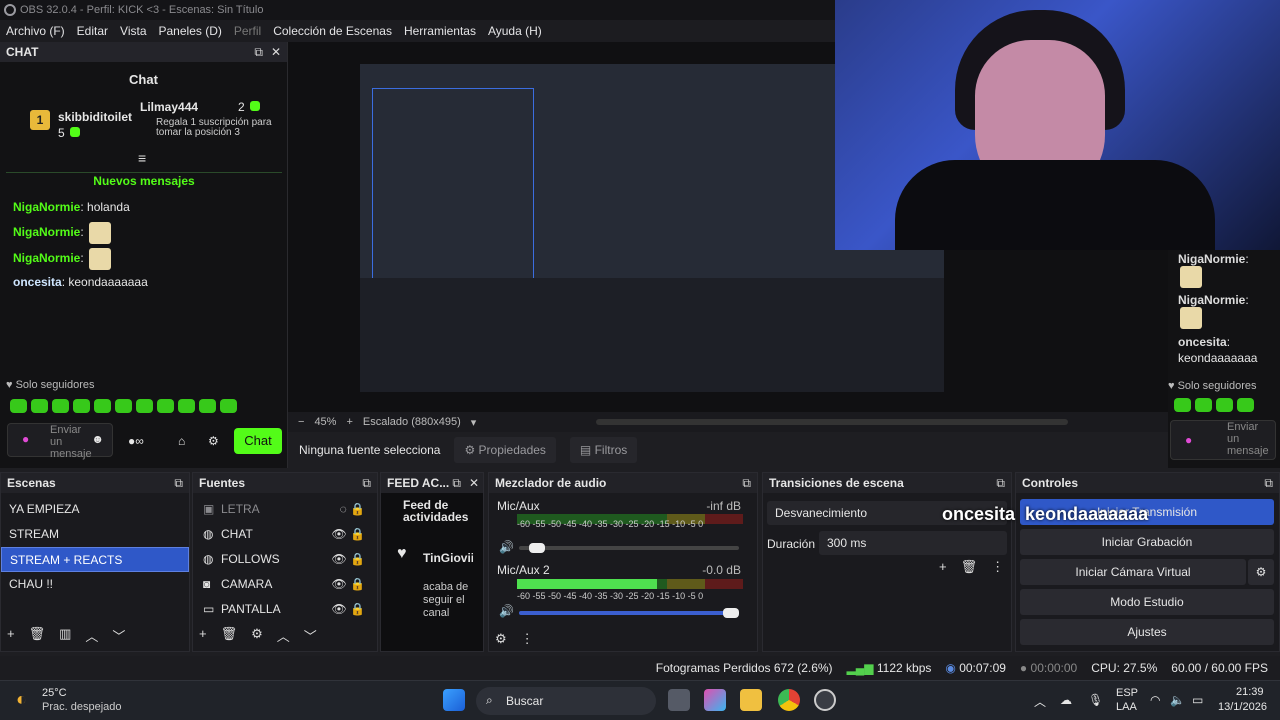  Describe the element at coordinates (71, 207) in the screenshot. I see `chat-message: NigaNormie: holanda` at that location.